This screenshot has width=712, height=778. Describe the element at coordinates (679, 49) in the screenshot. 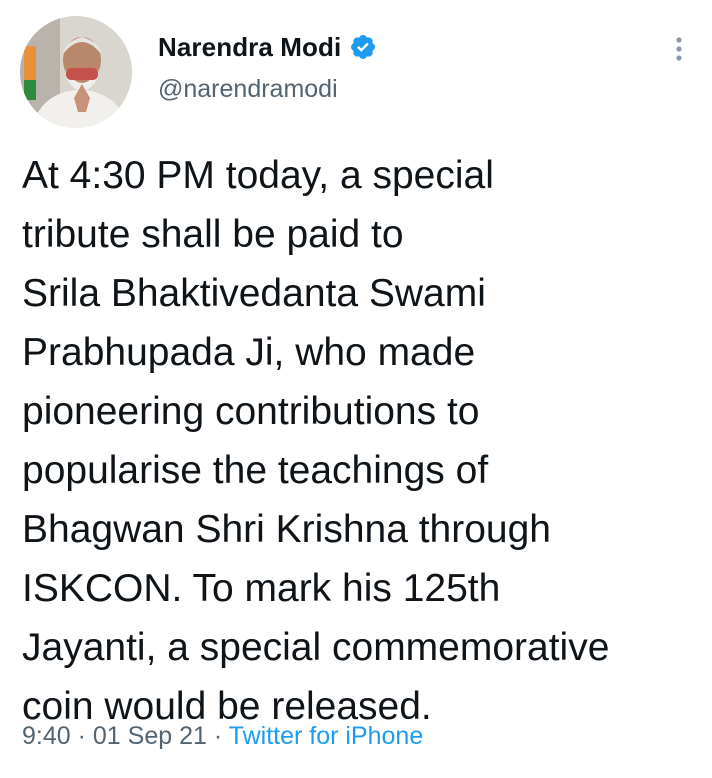

I see `more-vertical-icon` at that location.